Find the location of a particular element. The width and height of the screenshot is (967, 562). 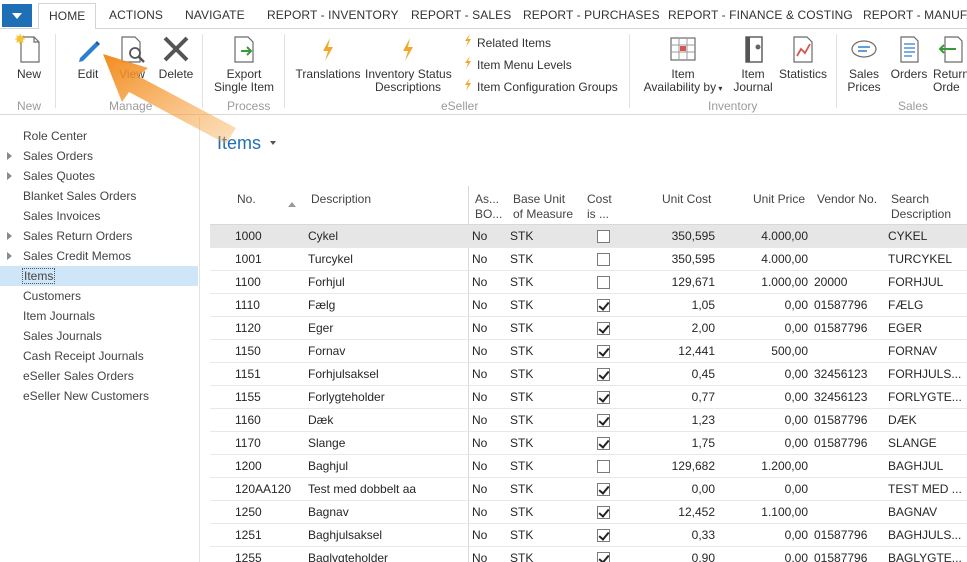

edit-button: Edit is located at coordinates (88, 57).